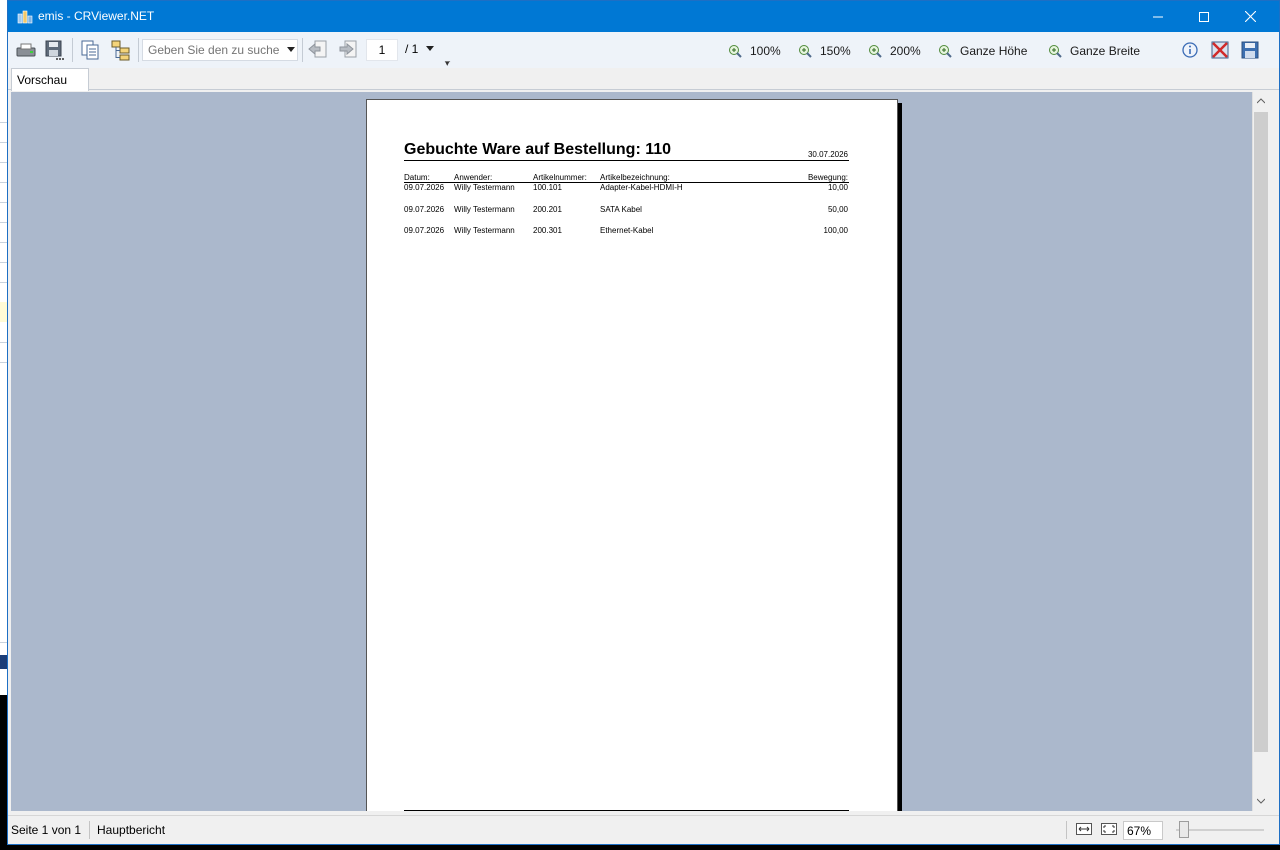 The width and height of the screenshot is (1280, 850). I want to click on report-name-status: Hauptbericht, so click(131, 830).